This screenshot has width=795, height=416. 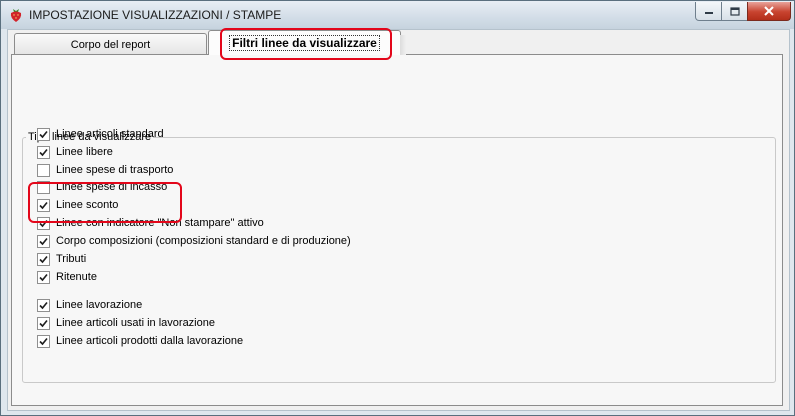 I want to click on checkbox-row: Tributi, so click(x=61, y=259).